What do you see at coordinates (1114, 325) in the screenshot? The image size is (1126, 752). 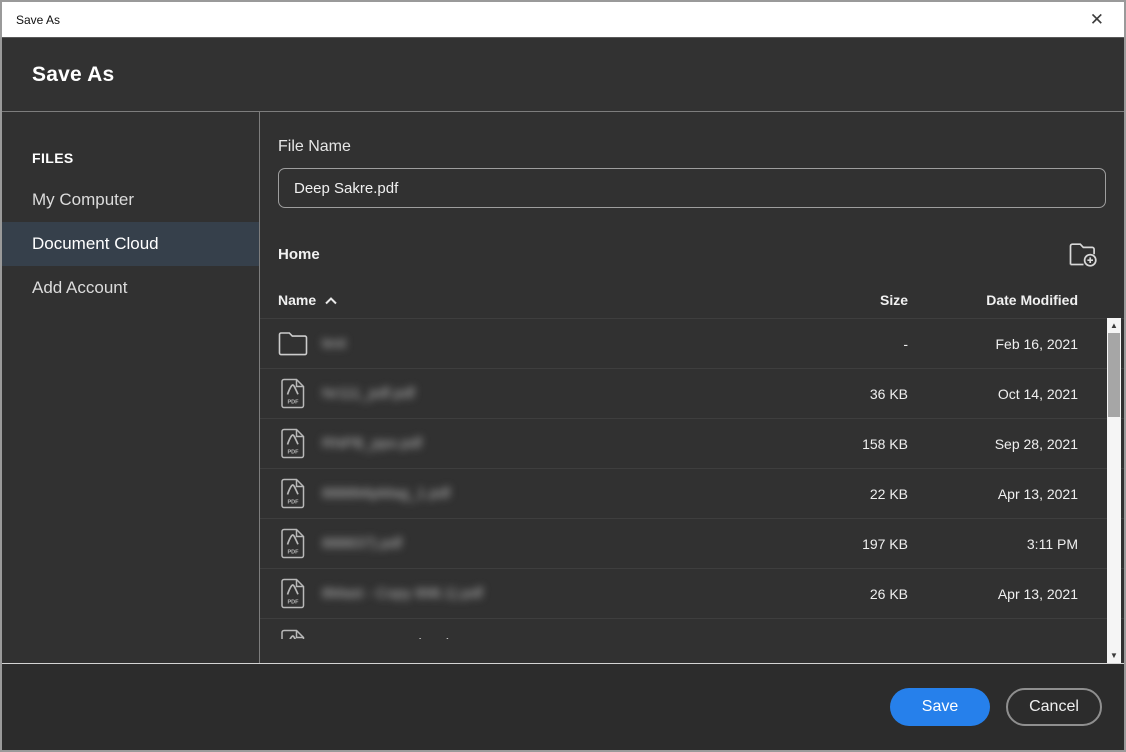 I see `scroll-up-icon: ▲` at bounding box center [1114, 325].